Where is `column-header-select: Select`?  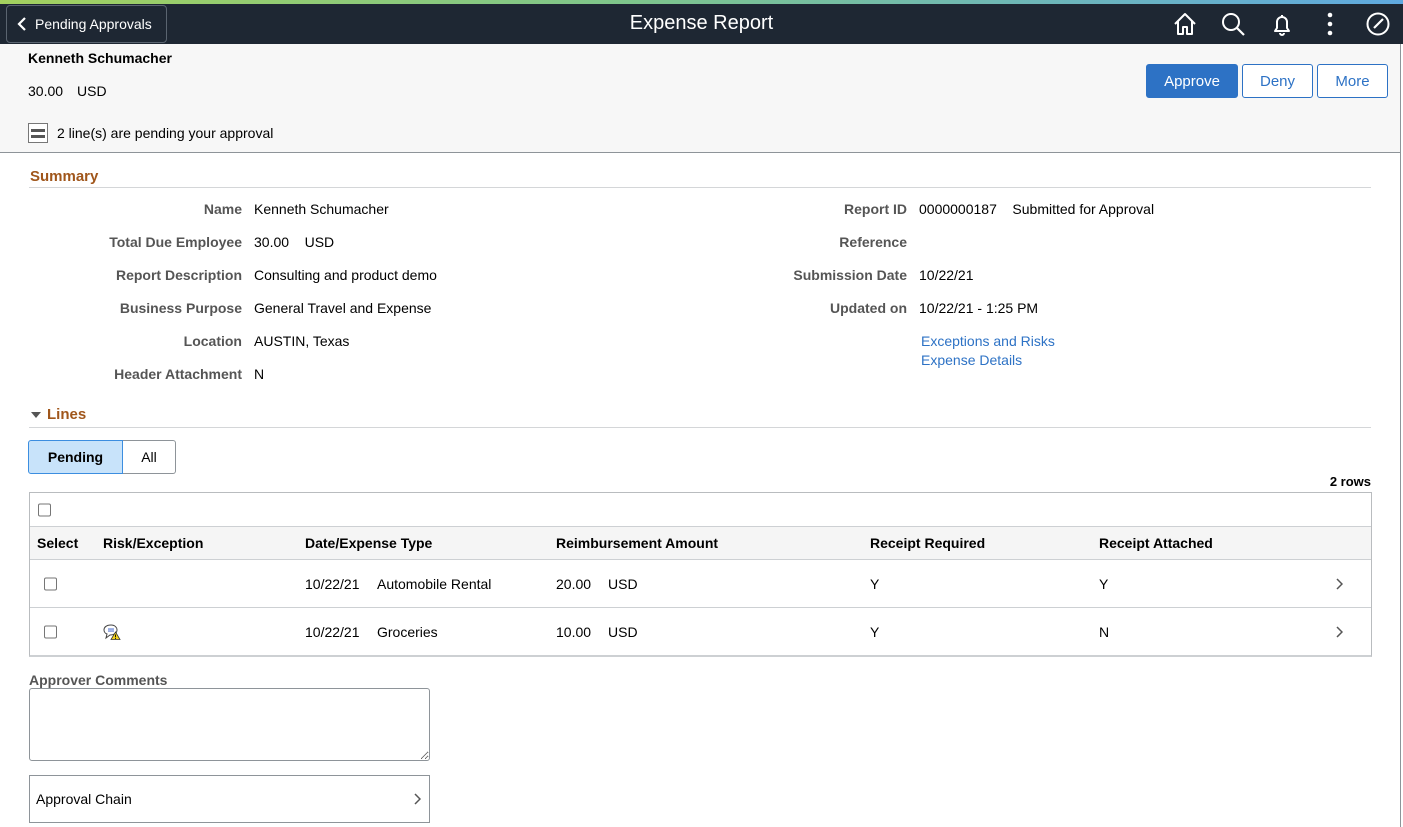
column-header-select: Select is located at coordinates (58, 543).